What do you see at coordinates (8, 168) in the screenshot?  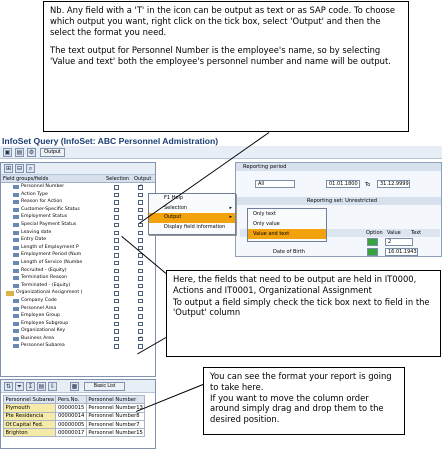 I see `expand-icon: ⊞` at bounding box center [8, 168].